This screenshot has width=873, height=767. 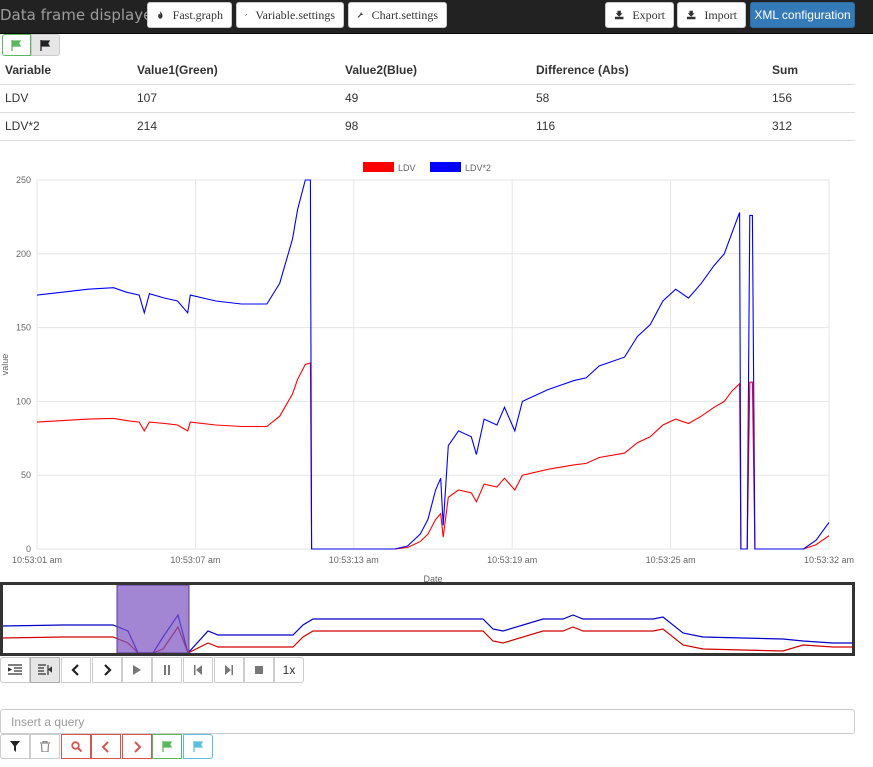 I want to click on collapse-button, so click(x=15, y=670).